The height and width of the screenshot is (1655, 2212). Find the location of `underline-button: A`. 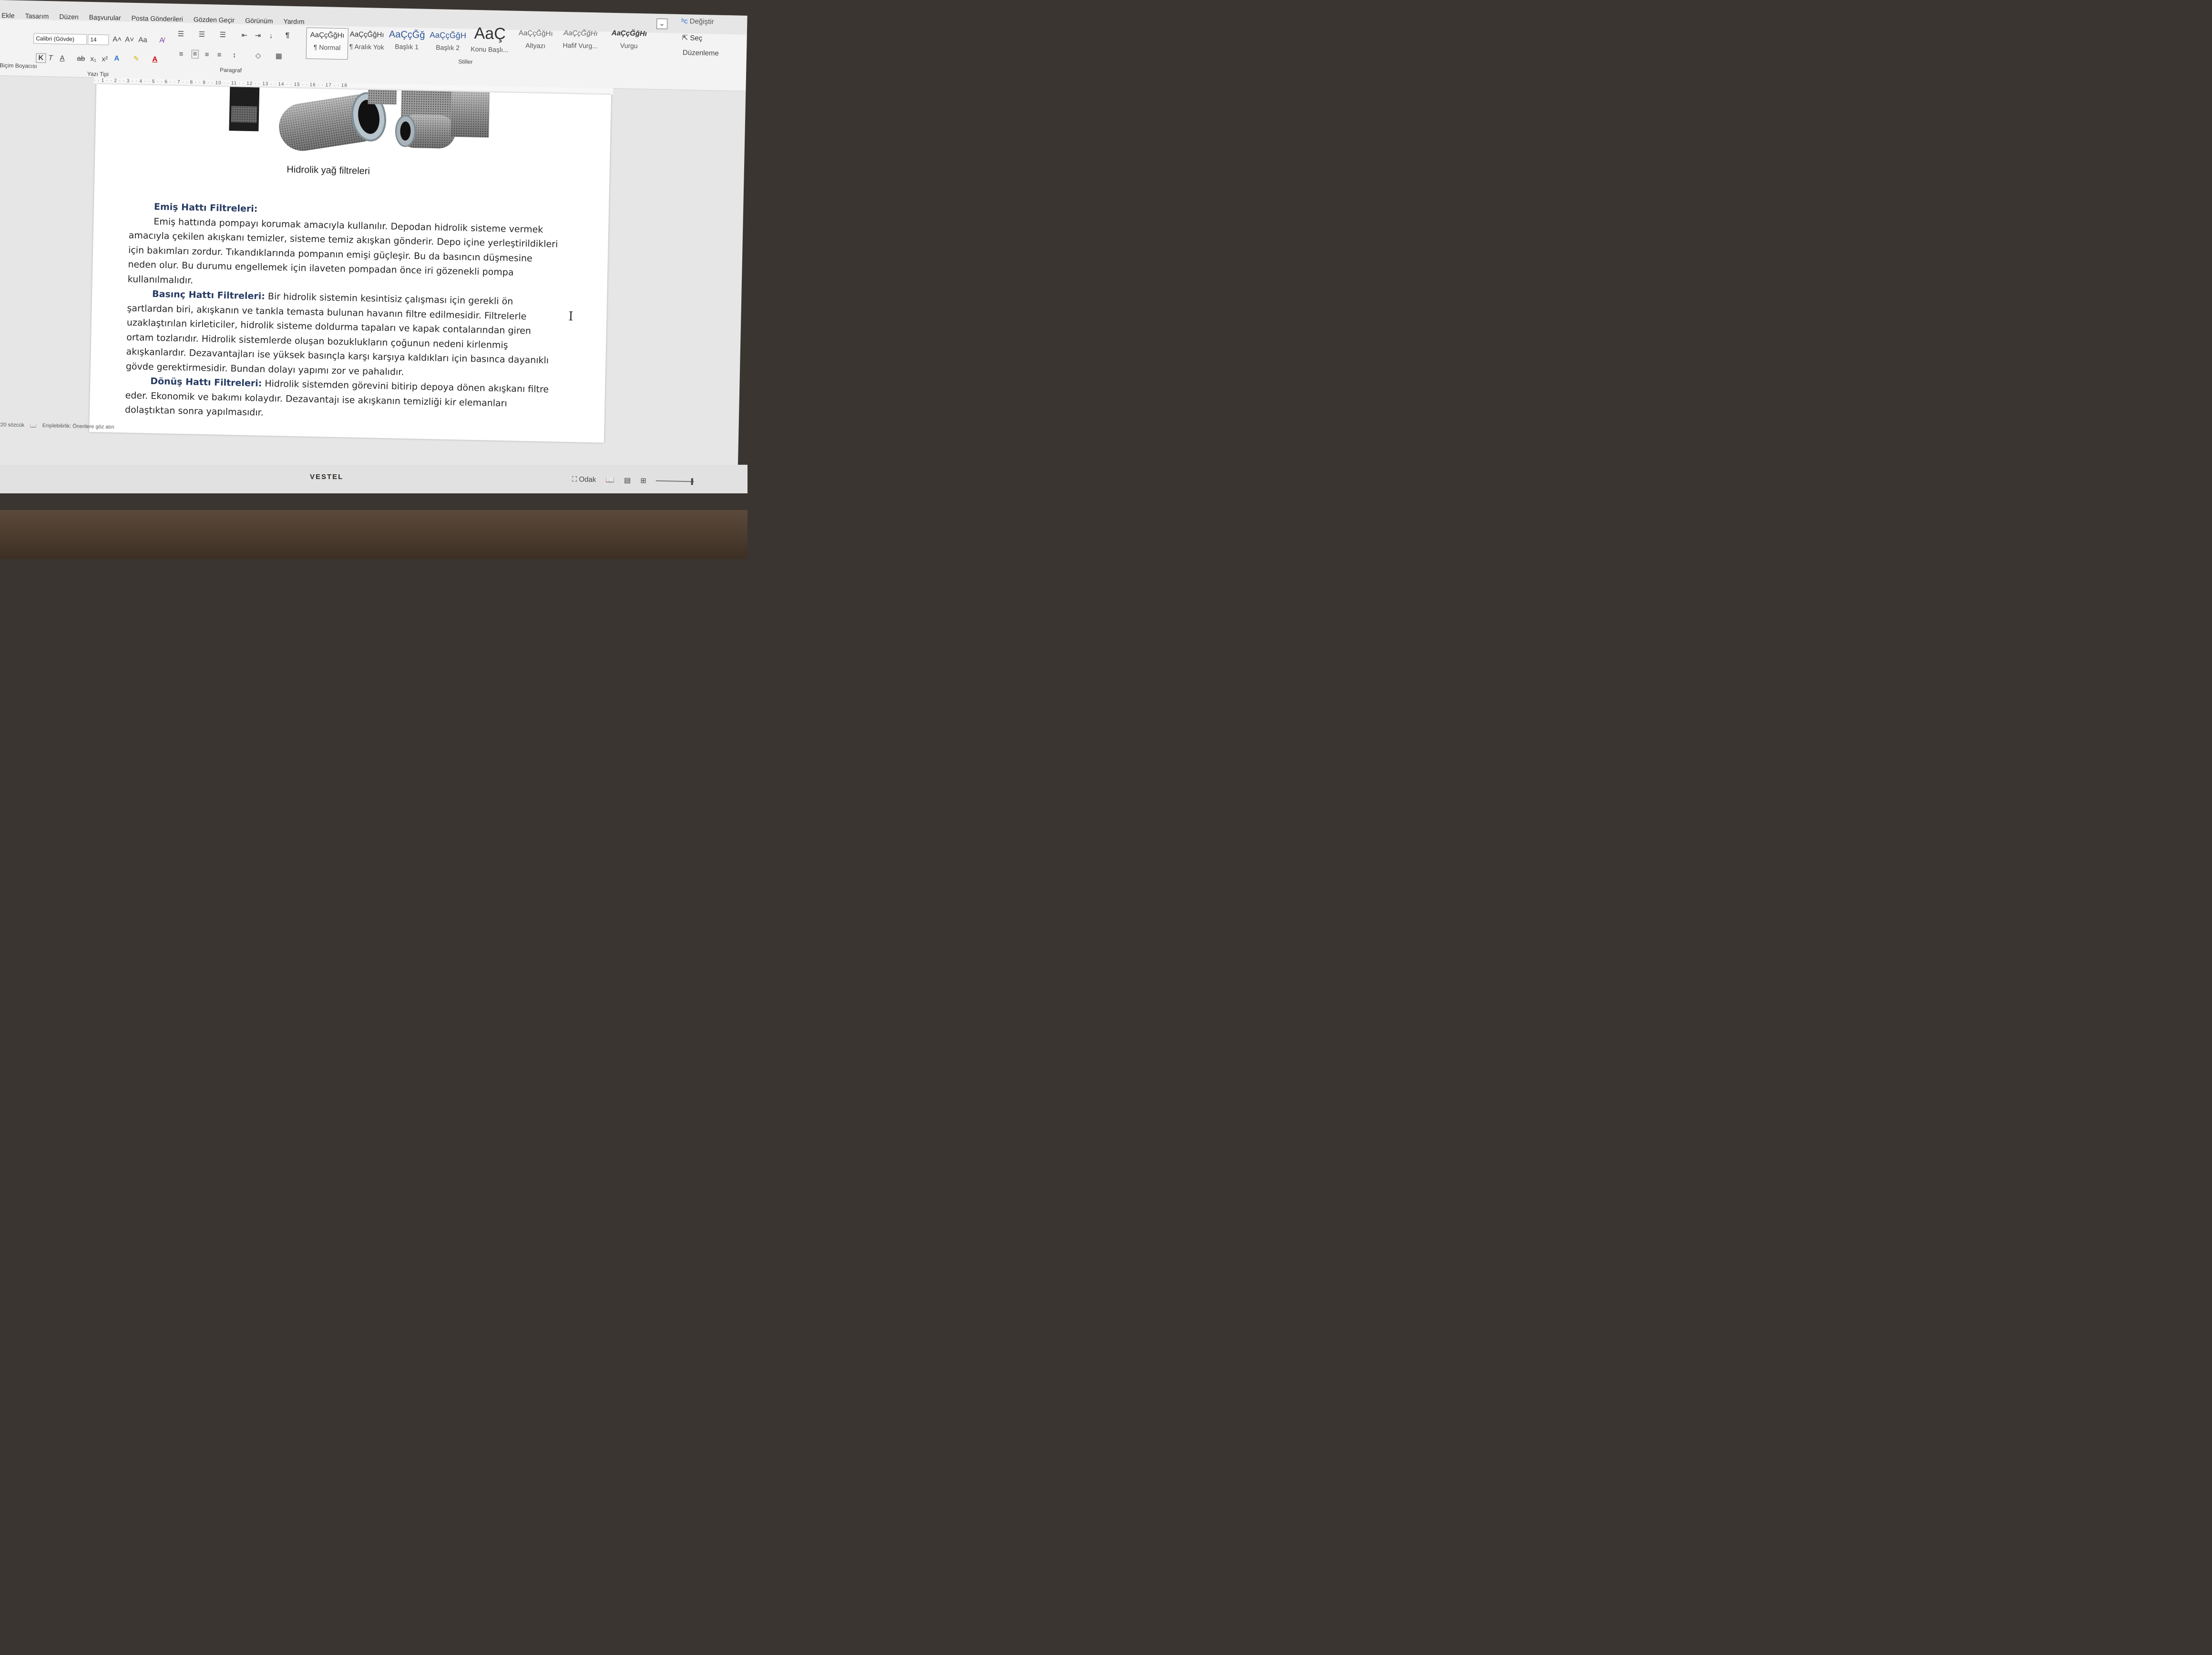

underline-button: A is located at coordinates (62, 58).